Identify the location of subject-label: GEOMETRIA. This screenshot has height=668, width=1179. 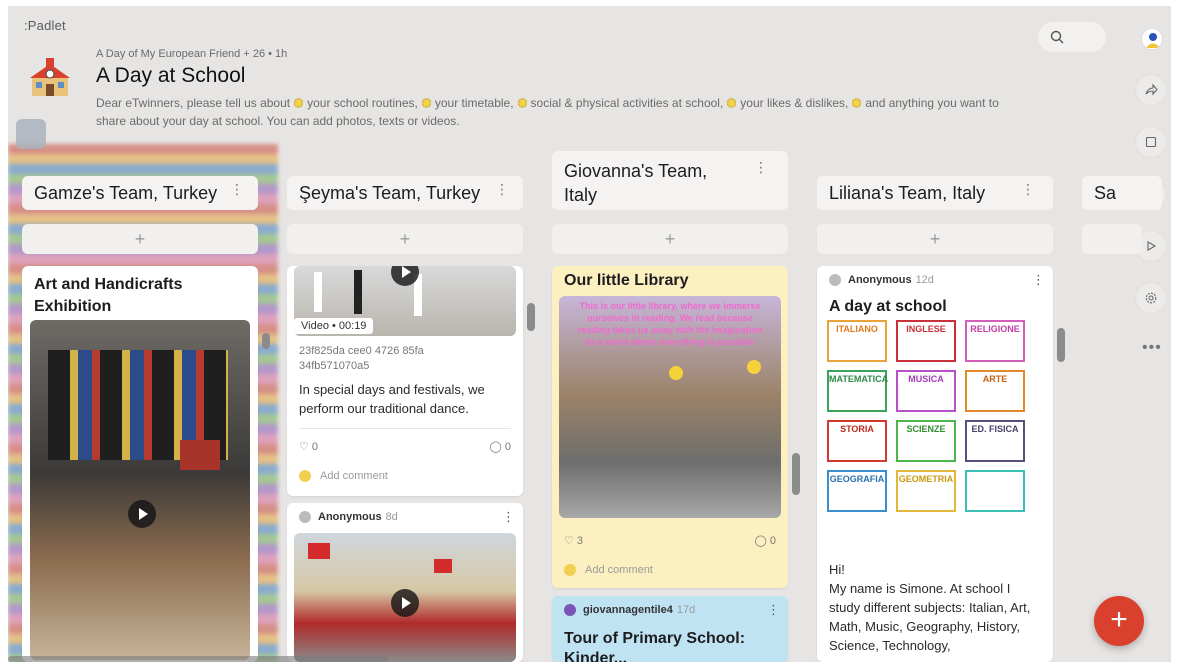
(926, 491).